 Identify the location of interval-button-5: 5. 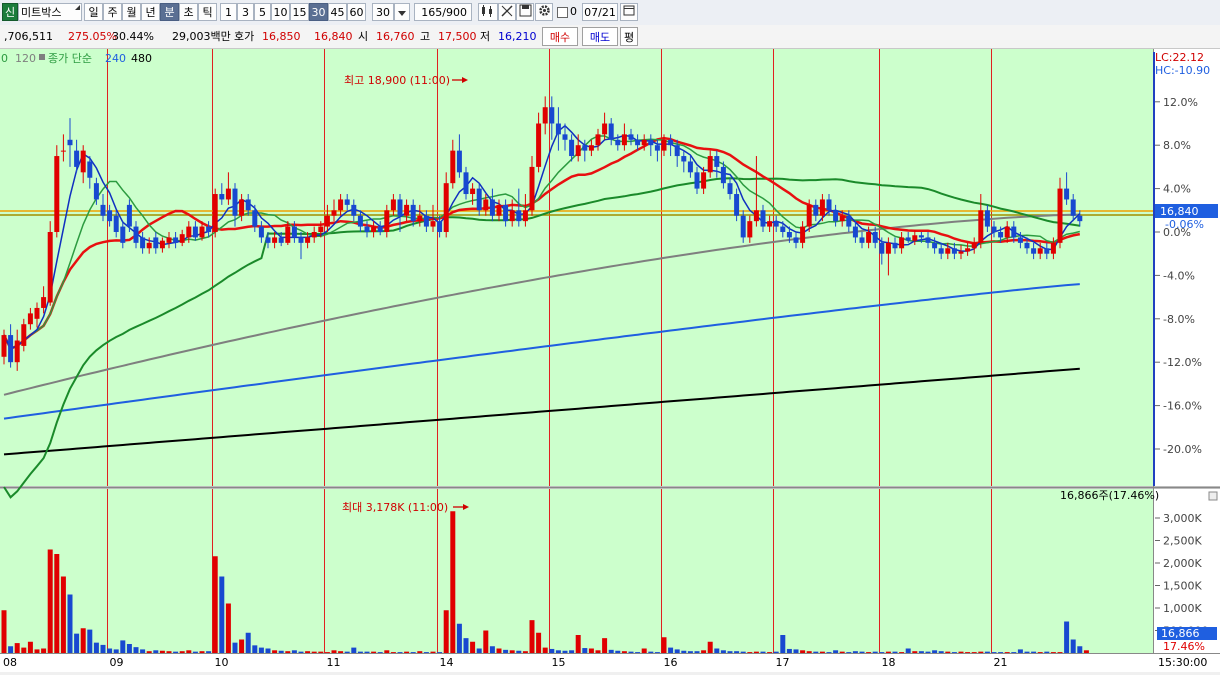
(262, 12).